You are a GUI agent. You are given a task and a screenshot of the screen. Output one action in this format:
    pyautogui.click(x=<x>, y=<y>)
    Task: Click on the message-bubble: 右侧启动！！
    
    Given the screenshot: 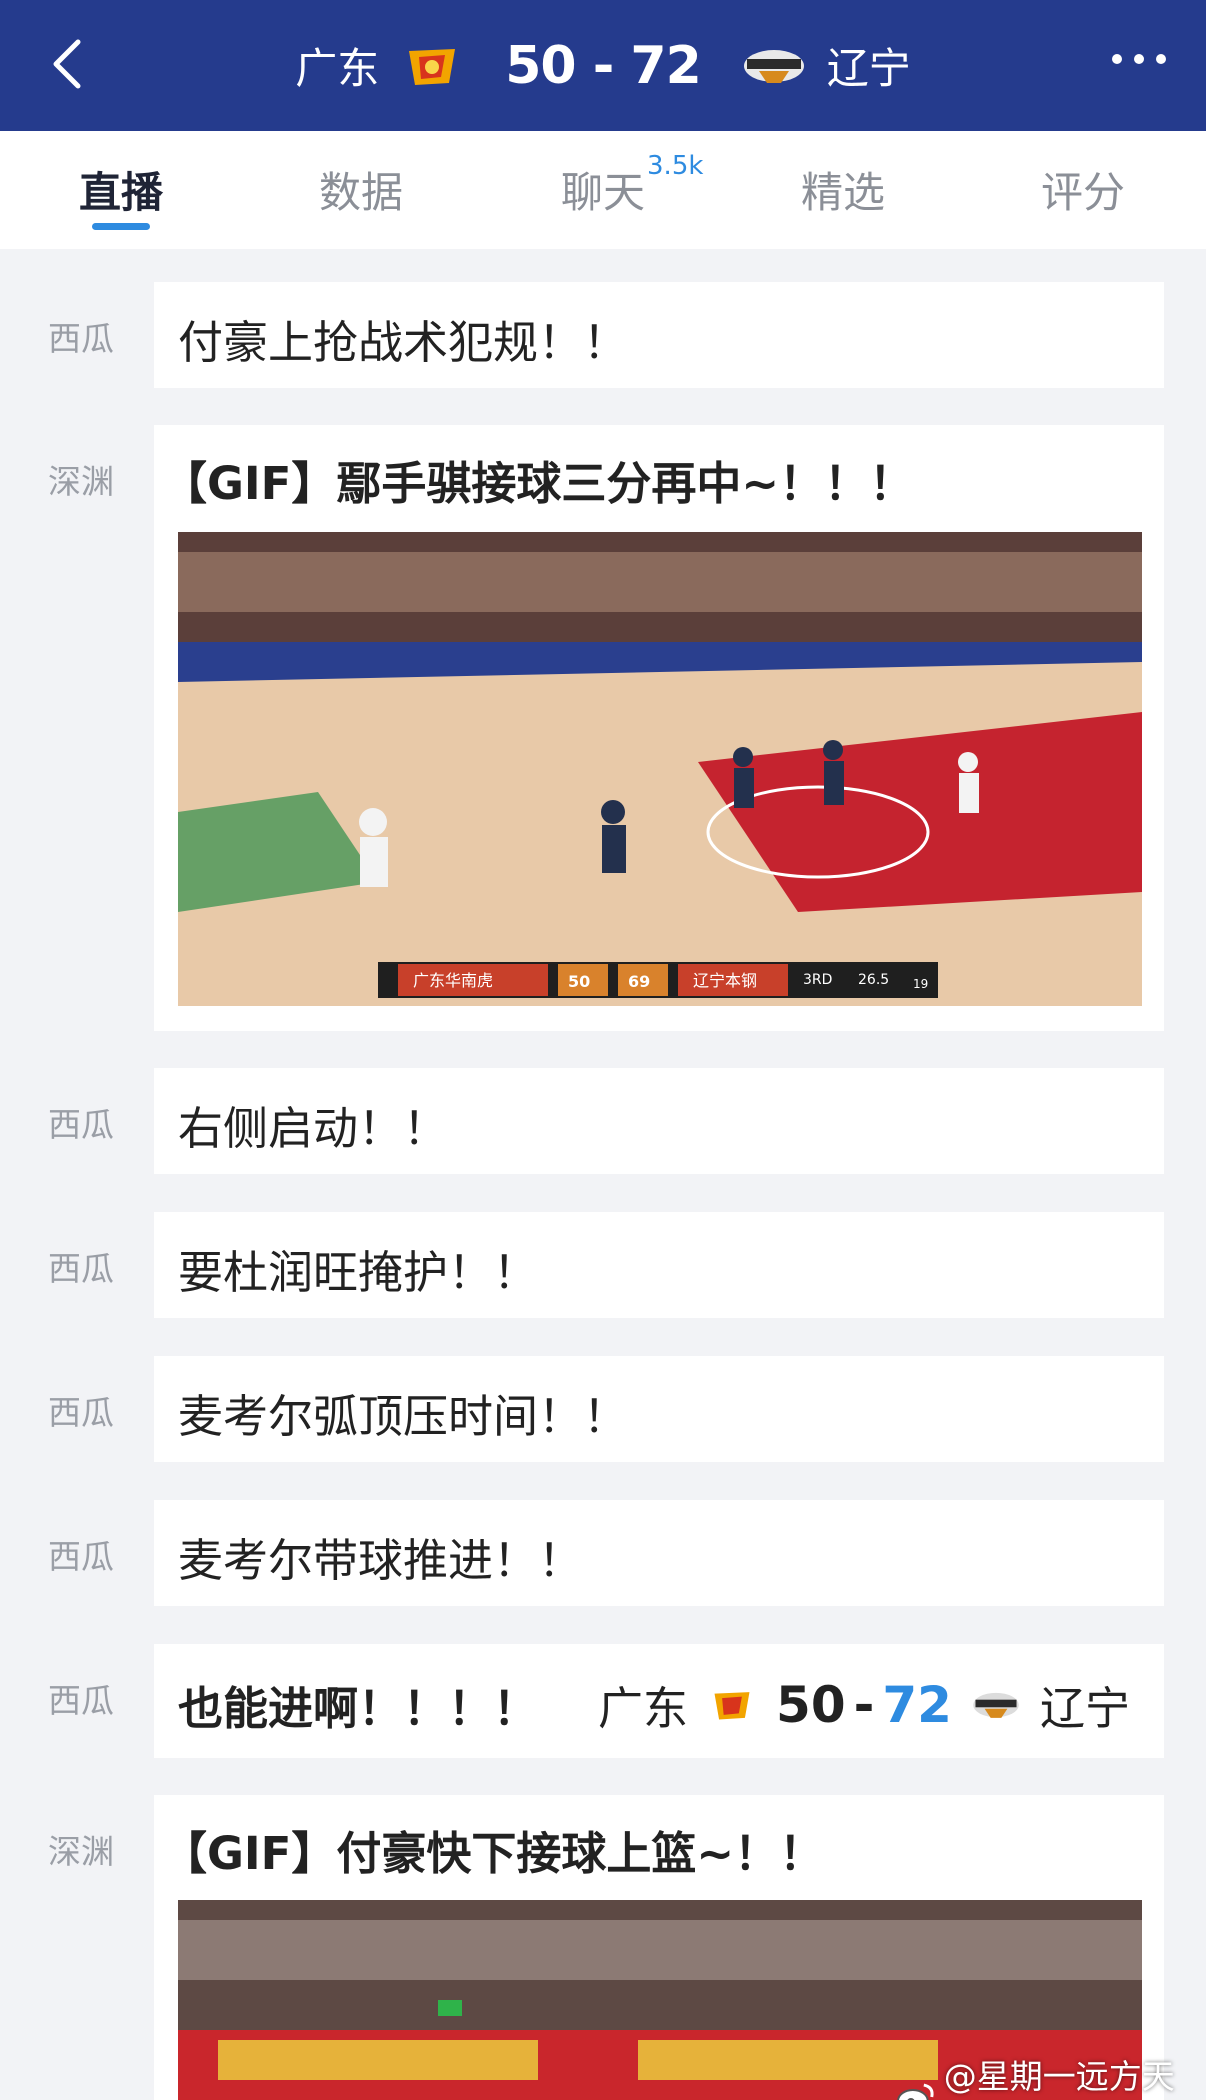 What is the action you would take?
    pyautogui.click(x=659, y=1121)
    